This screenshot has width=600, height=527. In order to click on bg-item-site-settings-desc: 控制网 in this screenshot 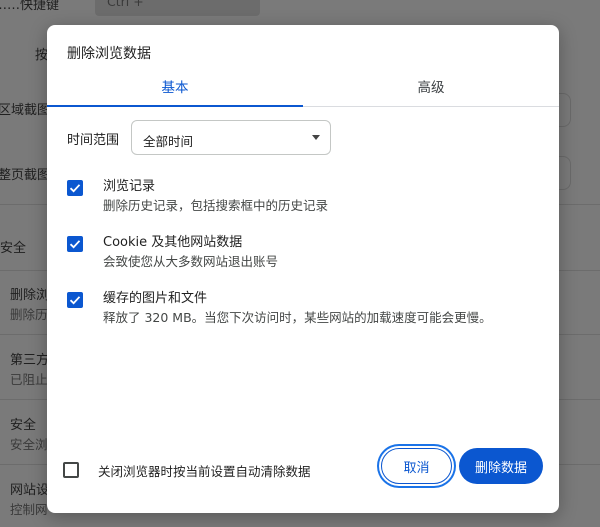, I will do `click(29, 509)`.